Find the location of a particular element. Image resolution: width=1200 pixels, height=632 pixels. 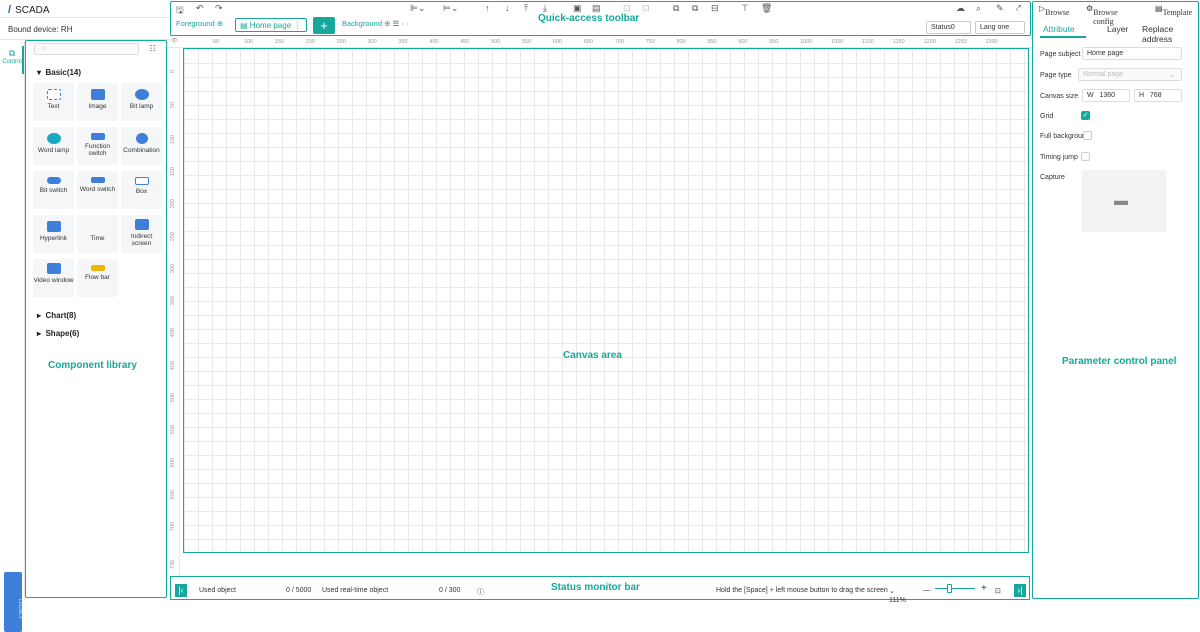

legacy-badge: LEGACY is located at coordinates (13, 602).